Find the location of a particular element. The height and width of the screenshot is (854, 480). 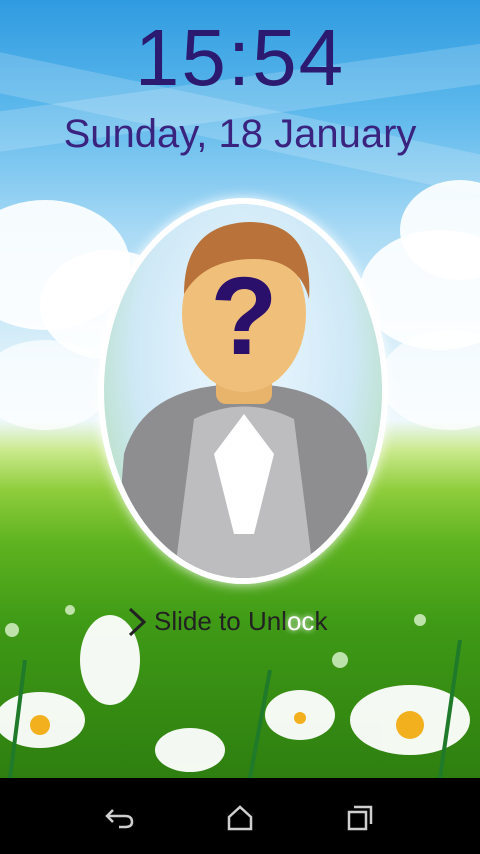

slide-label-highlight: oc is located at coordinates (300, 621).